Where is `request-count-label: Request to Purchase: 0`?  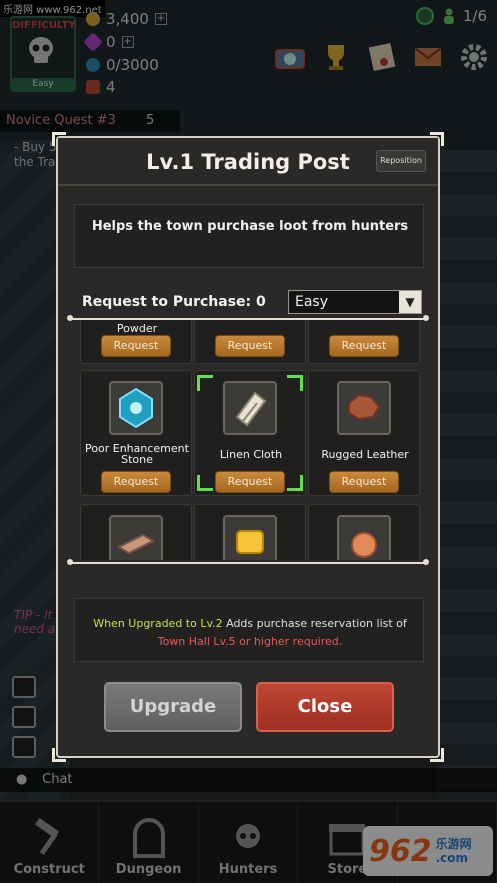 request-count-label: Request to Purchase: 0 is located at coordinates (174, 302).